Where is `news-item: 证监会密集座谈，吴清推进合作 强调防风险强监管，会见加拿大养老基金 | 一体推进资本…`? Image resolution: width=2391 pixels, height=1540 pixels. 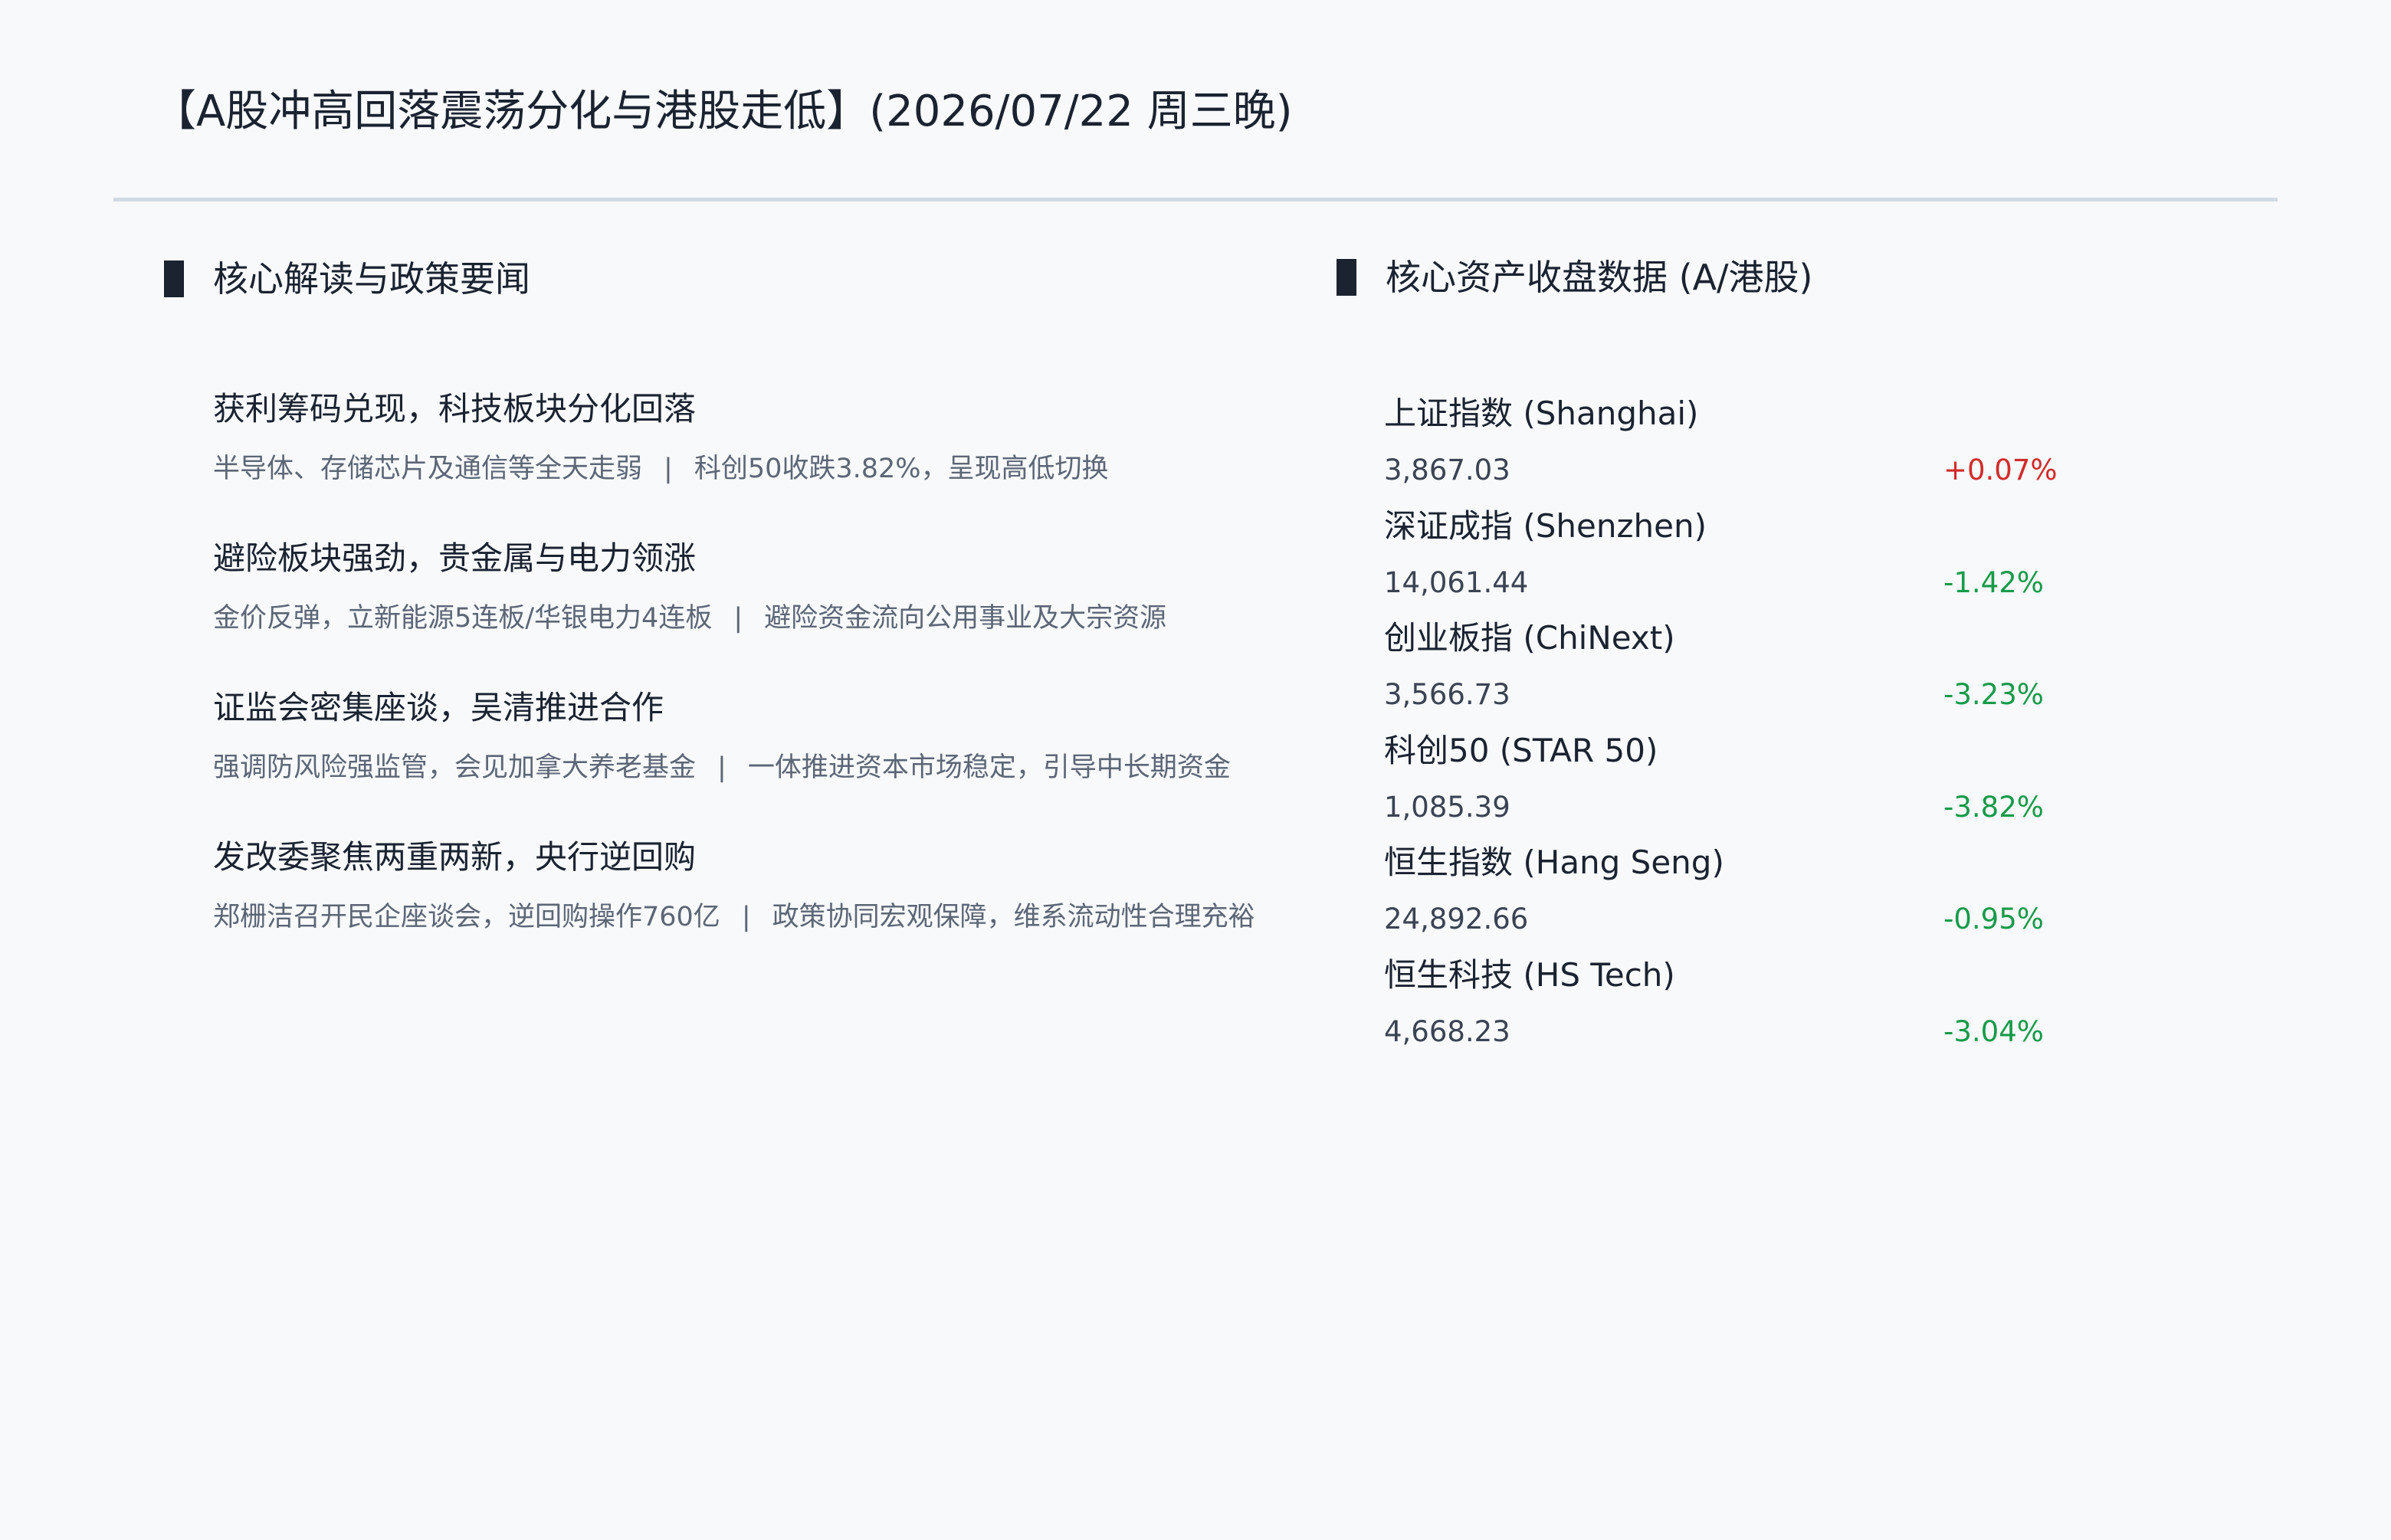
news-item: 证监会密集座谈，吴清推进合作 强调防风险强监管，会见加拿大养老基金 | 一体推进资本… is located at coordinates (796, 759).